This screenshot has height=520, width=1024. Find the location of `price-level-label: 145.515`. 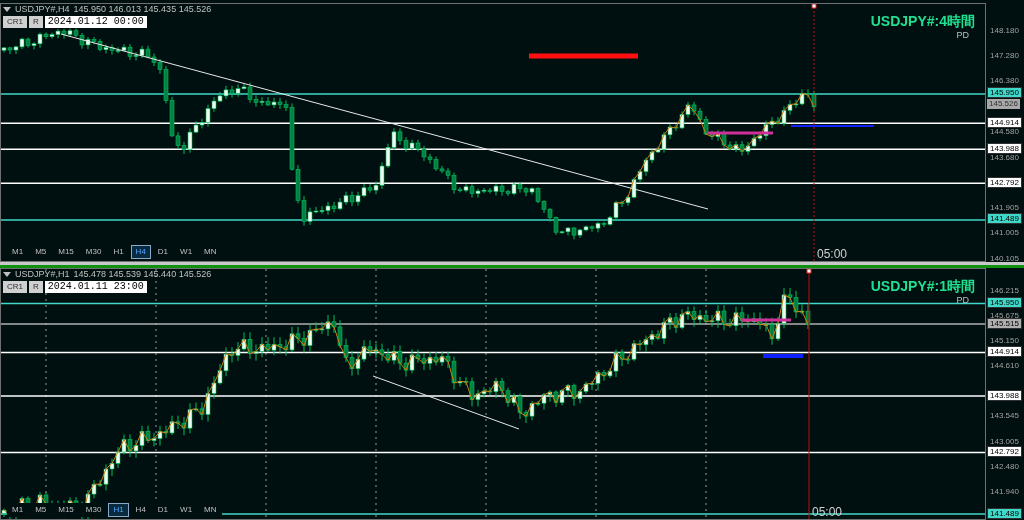

price-level-label: 145.515 is located at coordinates (1004, 323).